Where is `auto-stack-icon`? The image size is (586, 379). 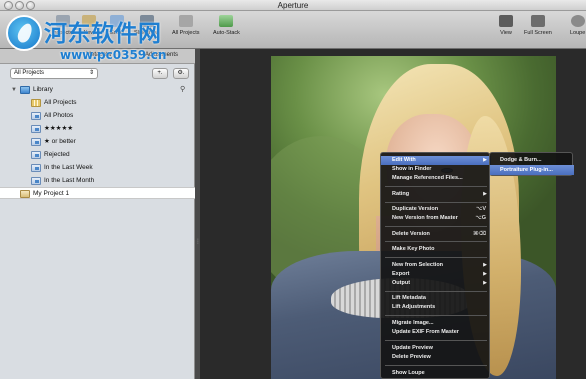
auto-stack-icon is located at coordinates (226, 21).